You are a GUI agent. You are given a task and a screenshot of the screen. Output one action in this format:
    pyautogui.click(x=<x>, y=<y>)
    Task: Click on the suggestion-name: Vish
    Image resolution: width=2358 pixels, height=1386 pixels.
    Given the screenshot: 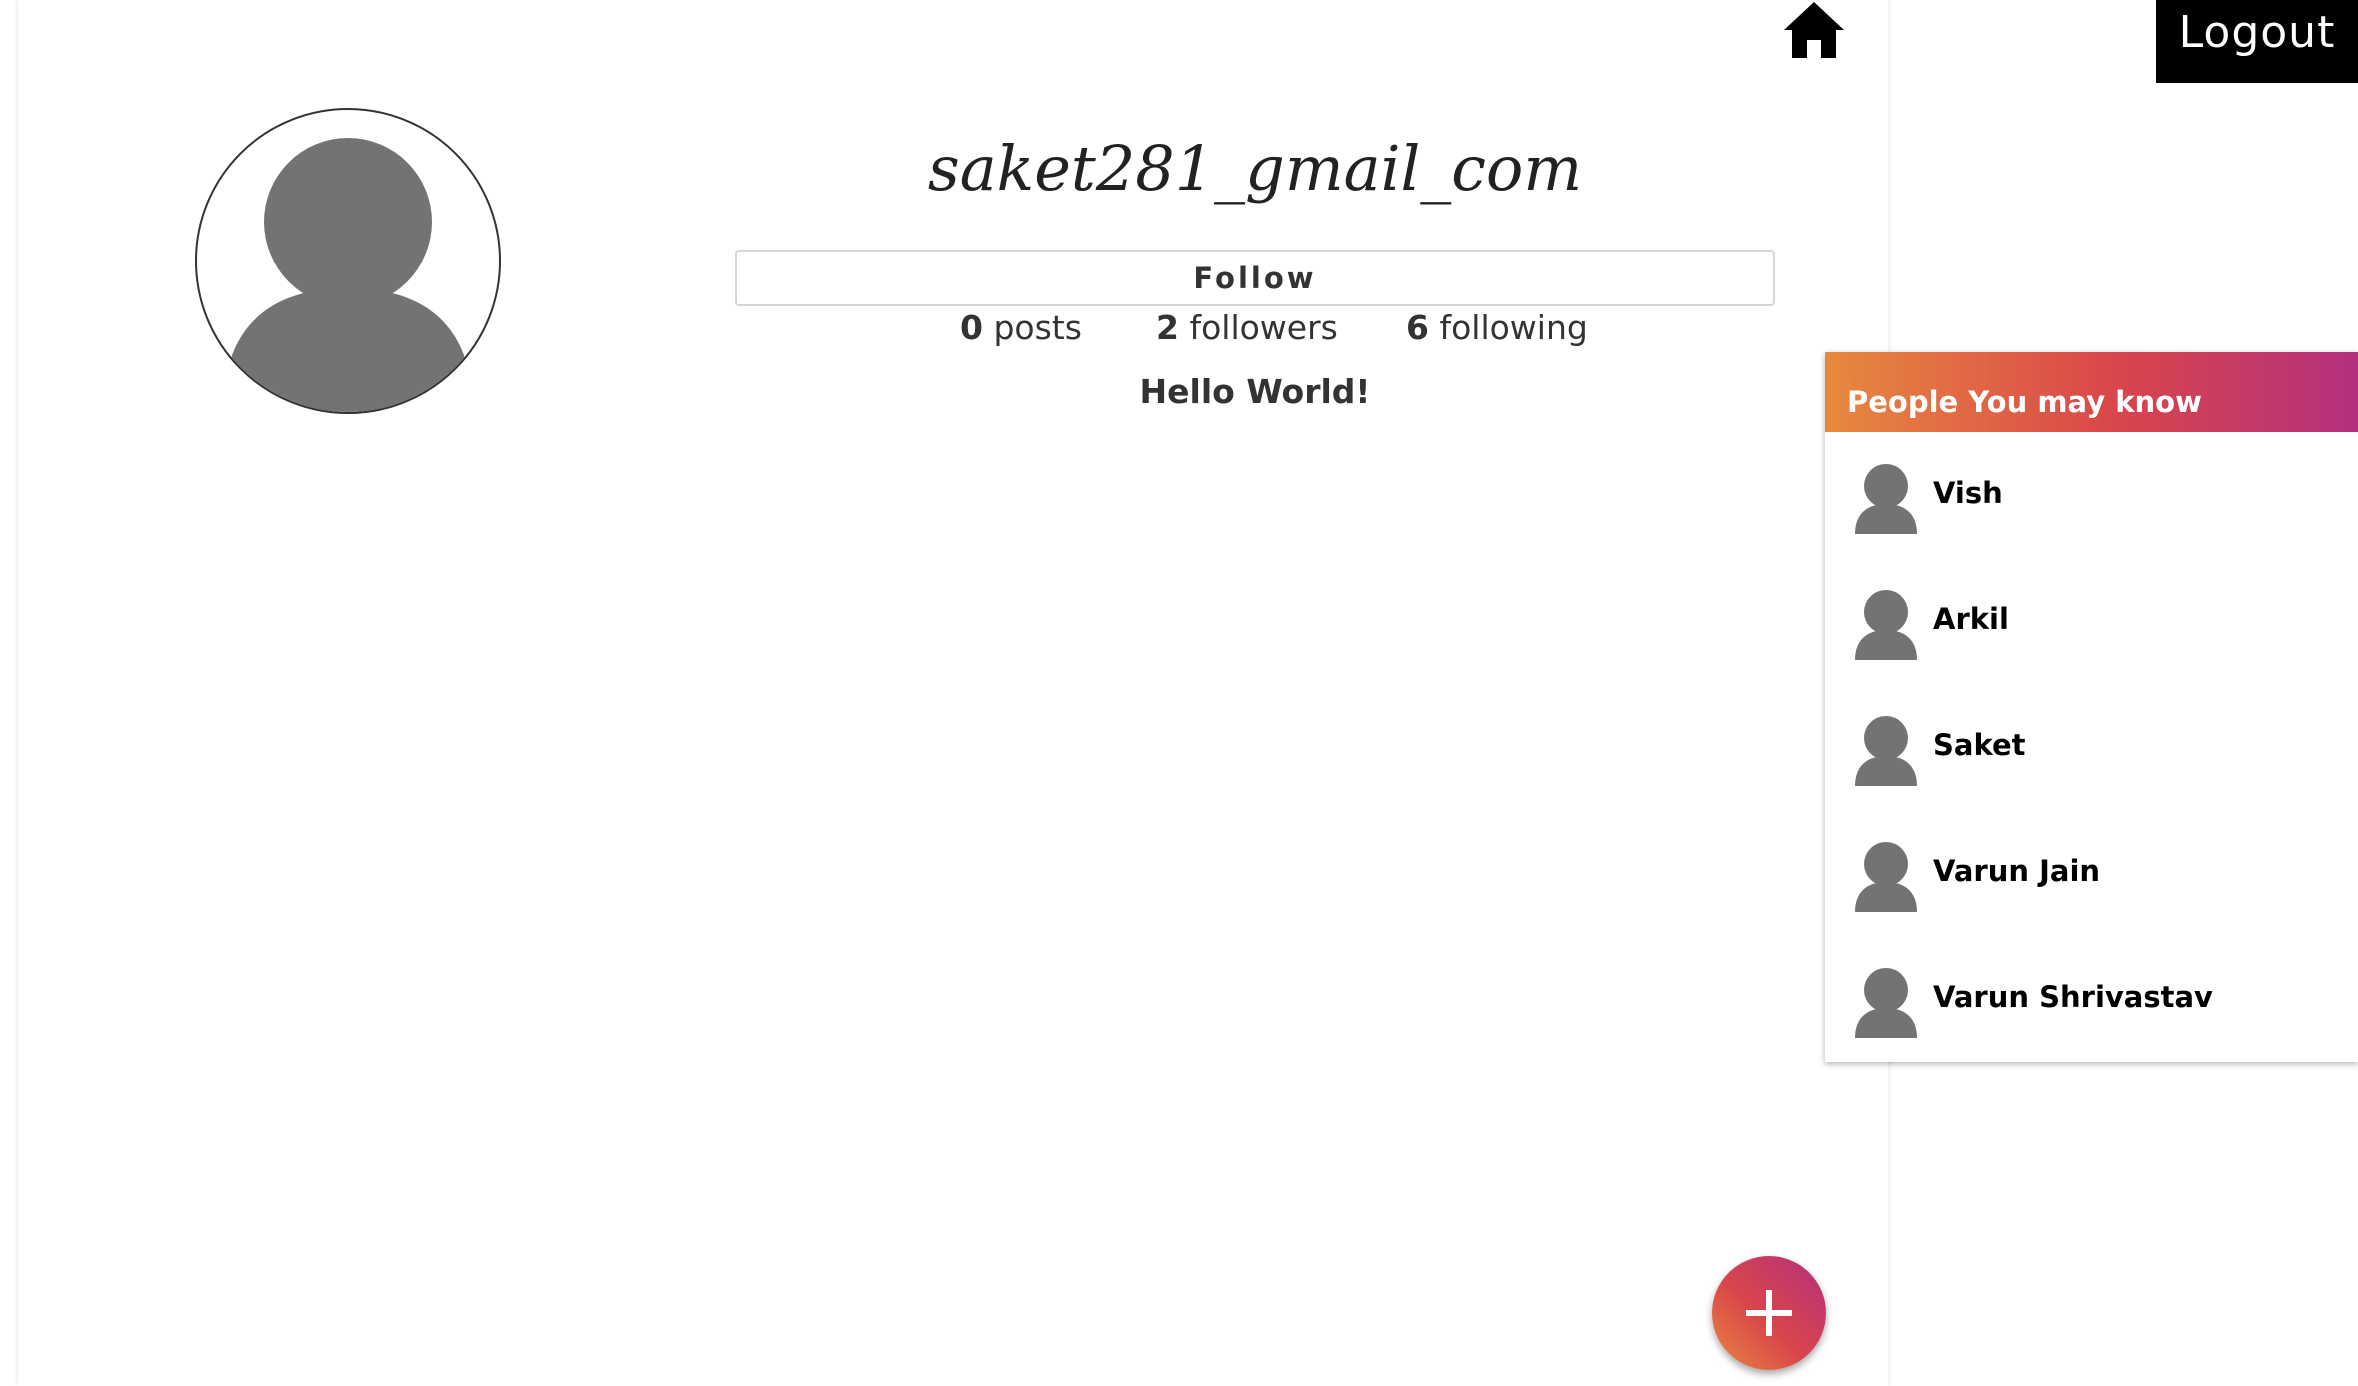 What is the action you would take?
    pyautogui.click(x=1968, y=493)
    